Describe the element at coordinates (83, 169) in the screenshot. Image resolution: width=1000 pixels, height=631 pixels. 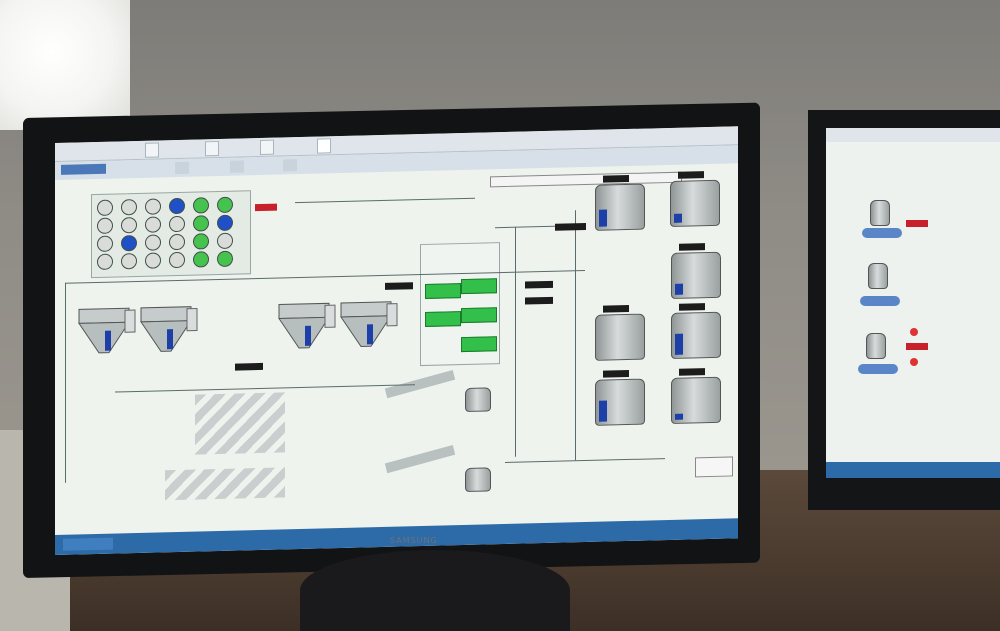
I see `hmi-app-label` at that location.